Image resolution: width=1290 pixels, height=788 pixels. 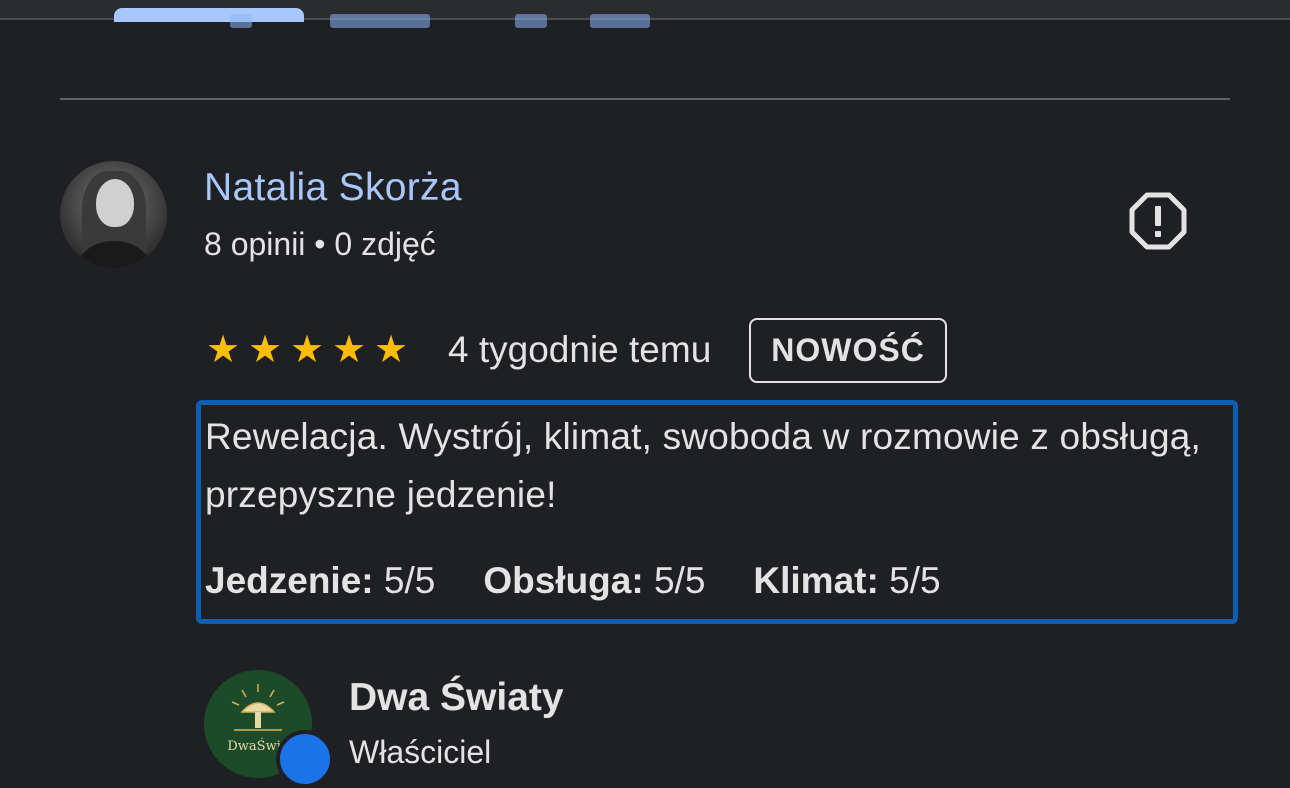 What do you see at coordinates (594, 580) in the screenshot?
I see `sub-rating-service: Obsługa: 5/5` at bounding box center [594, 580].